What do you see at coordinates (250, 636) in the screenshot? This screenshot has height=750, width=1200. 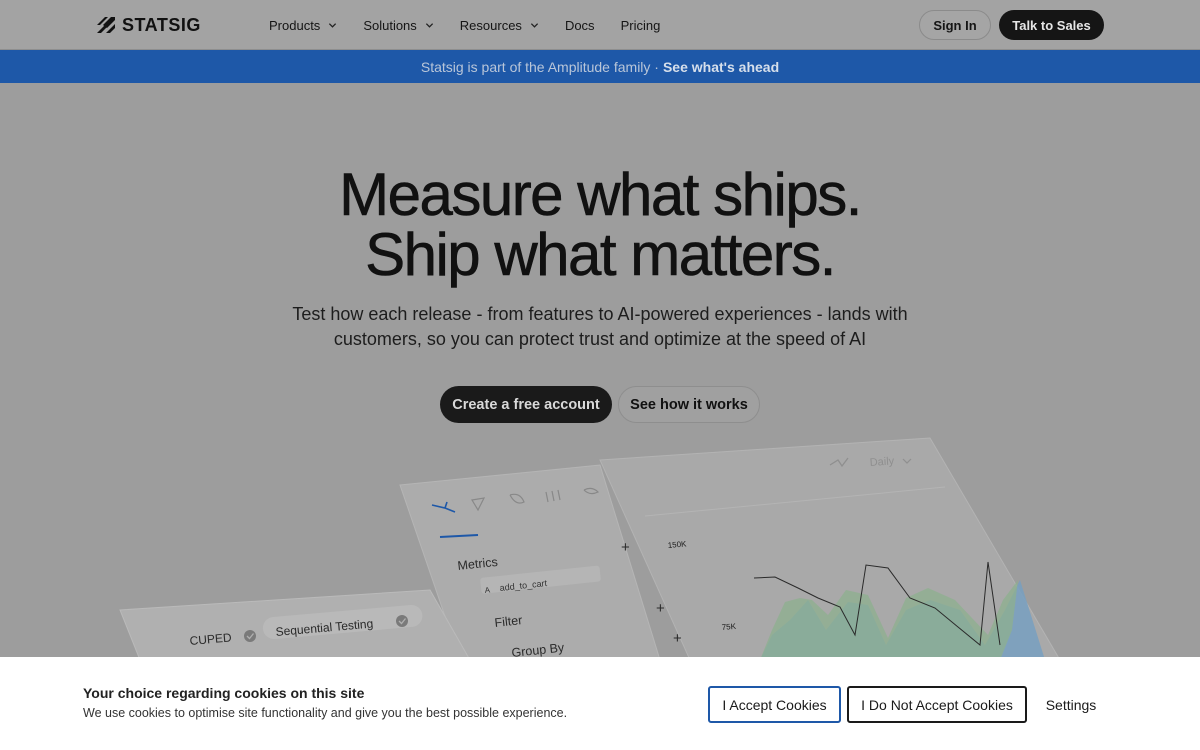 I see `cuped-check-icon` at bounding box center [250, 636].